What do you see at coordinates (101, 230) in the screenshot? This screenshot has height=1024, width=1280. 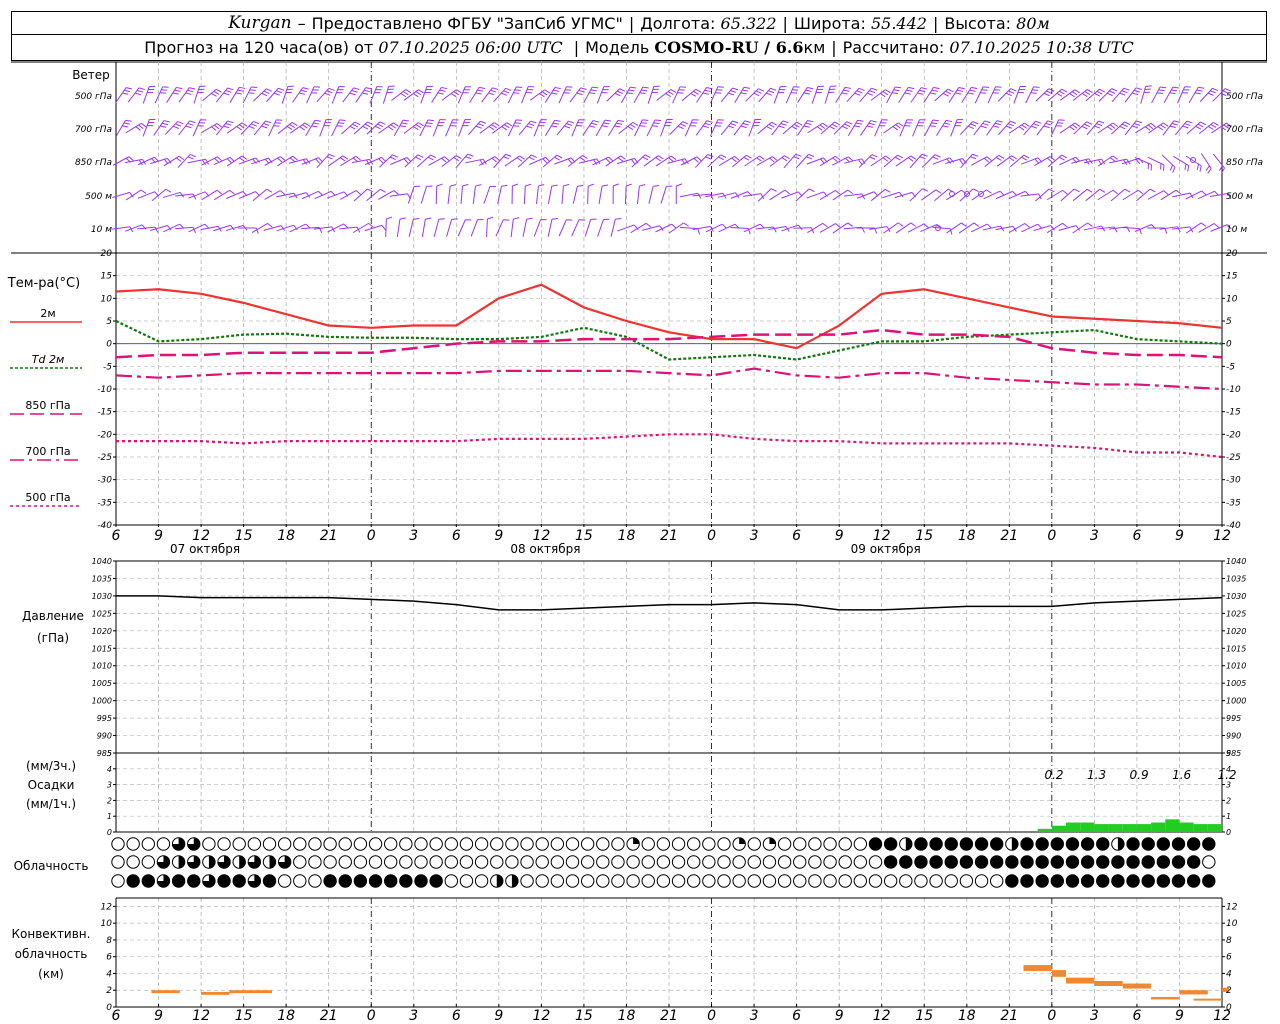 I see `wind-level-left: 10 м` at bounding box center [101, 230].